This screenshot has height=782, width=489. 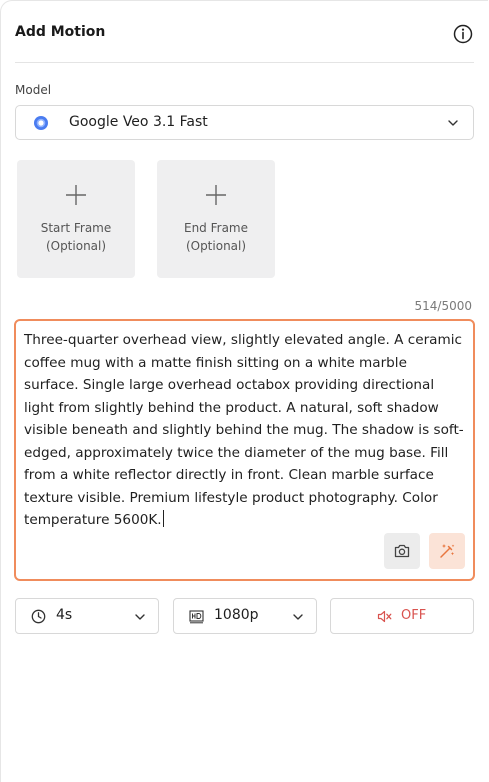 I want to click on info-icon, so click(x=463, y=34).